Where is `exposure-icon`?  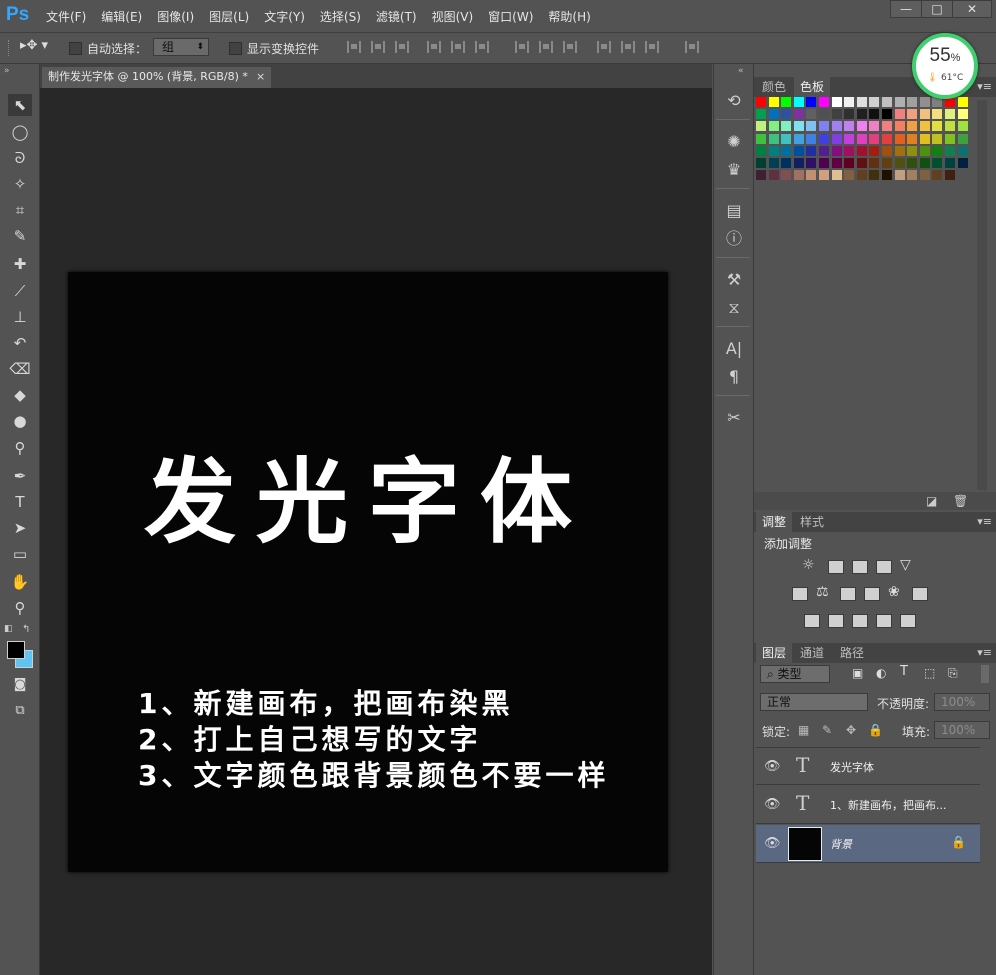 exposure-icon is located at coordinates (884, 567).